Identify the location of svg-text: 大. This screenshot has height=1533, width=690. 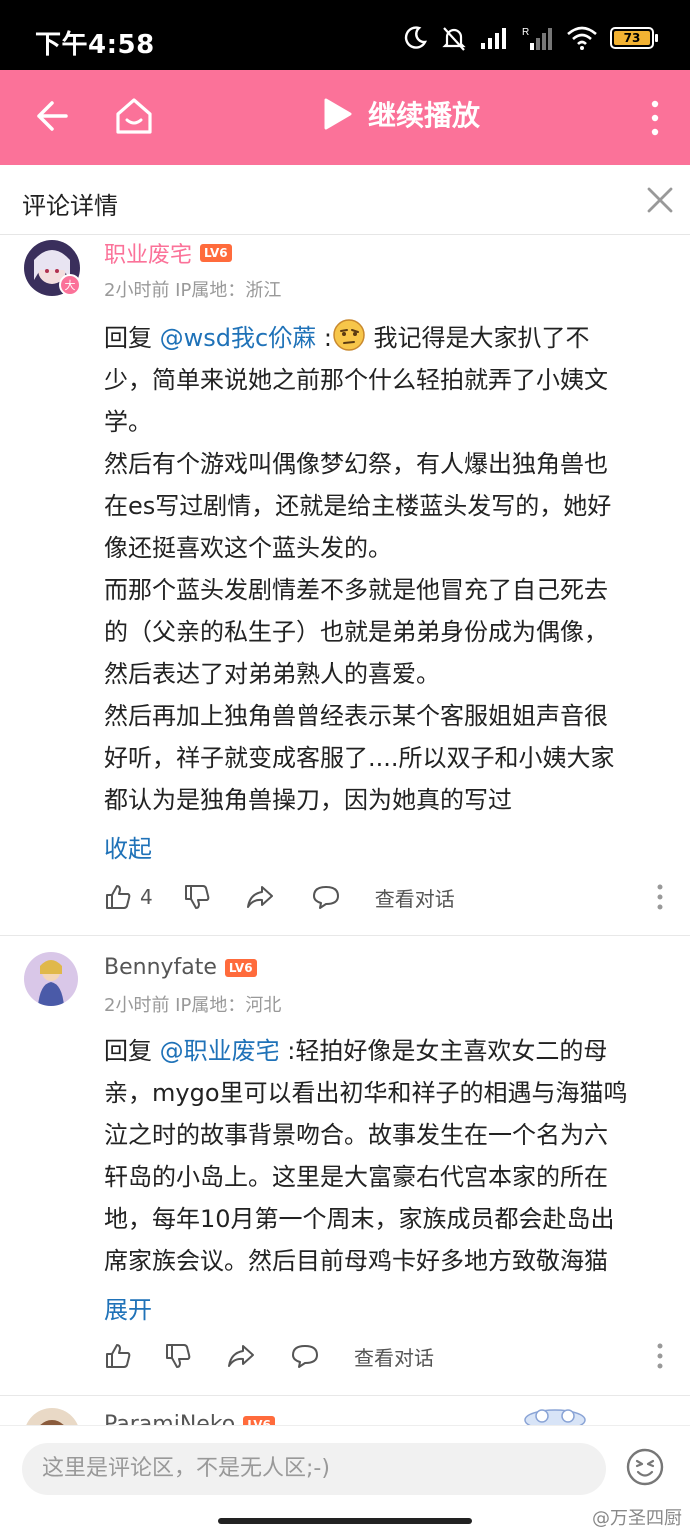
(70, 285).